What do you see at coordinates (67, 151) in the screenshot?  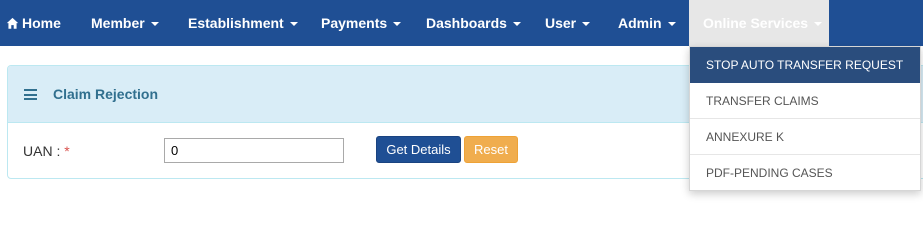 I see `required-marker: *` at bounding box center [67, 151].